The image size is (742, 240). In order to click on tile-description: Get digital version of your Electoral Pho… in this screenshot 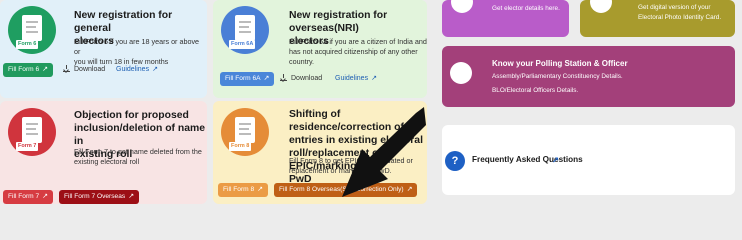, I will do `click(680, 12)`.